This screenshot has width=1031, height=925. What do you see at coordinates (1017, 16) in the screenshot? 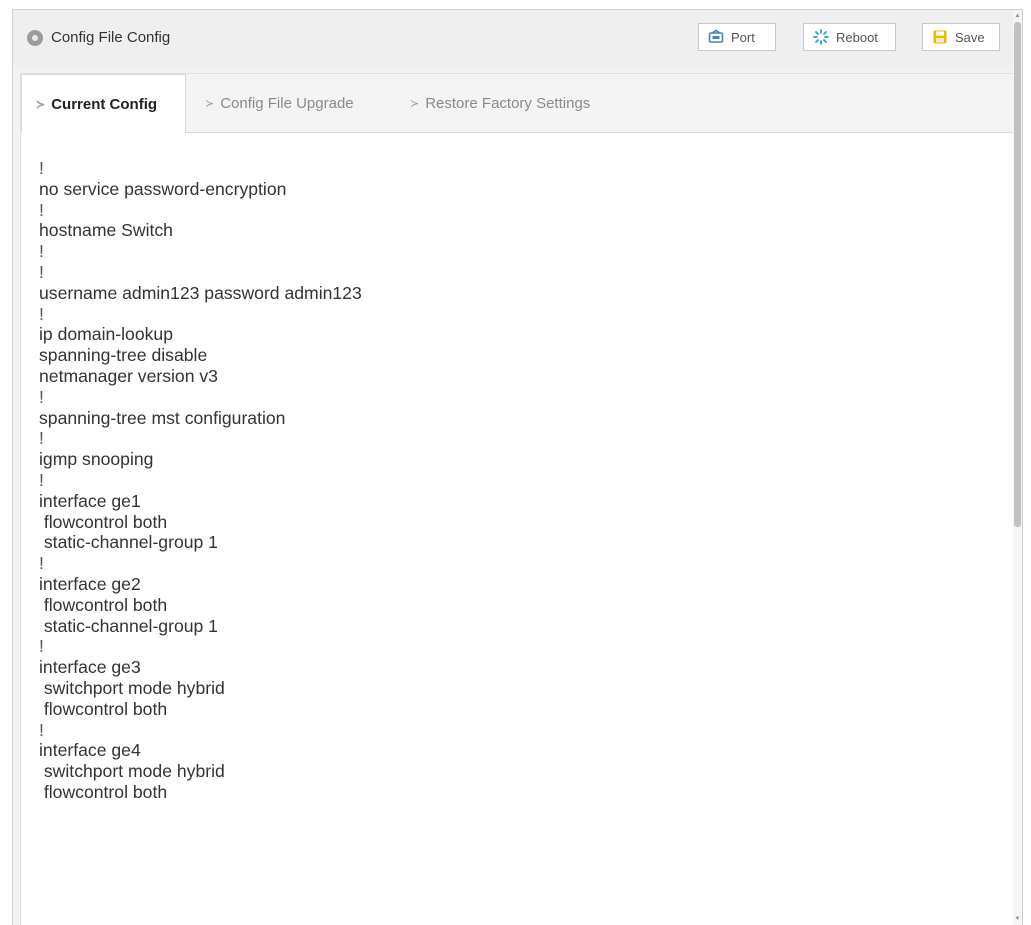
I see `scroll-up-arrow-icon: ▲` at bounding box center [1017, 16].